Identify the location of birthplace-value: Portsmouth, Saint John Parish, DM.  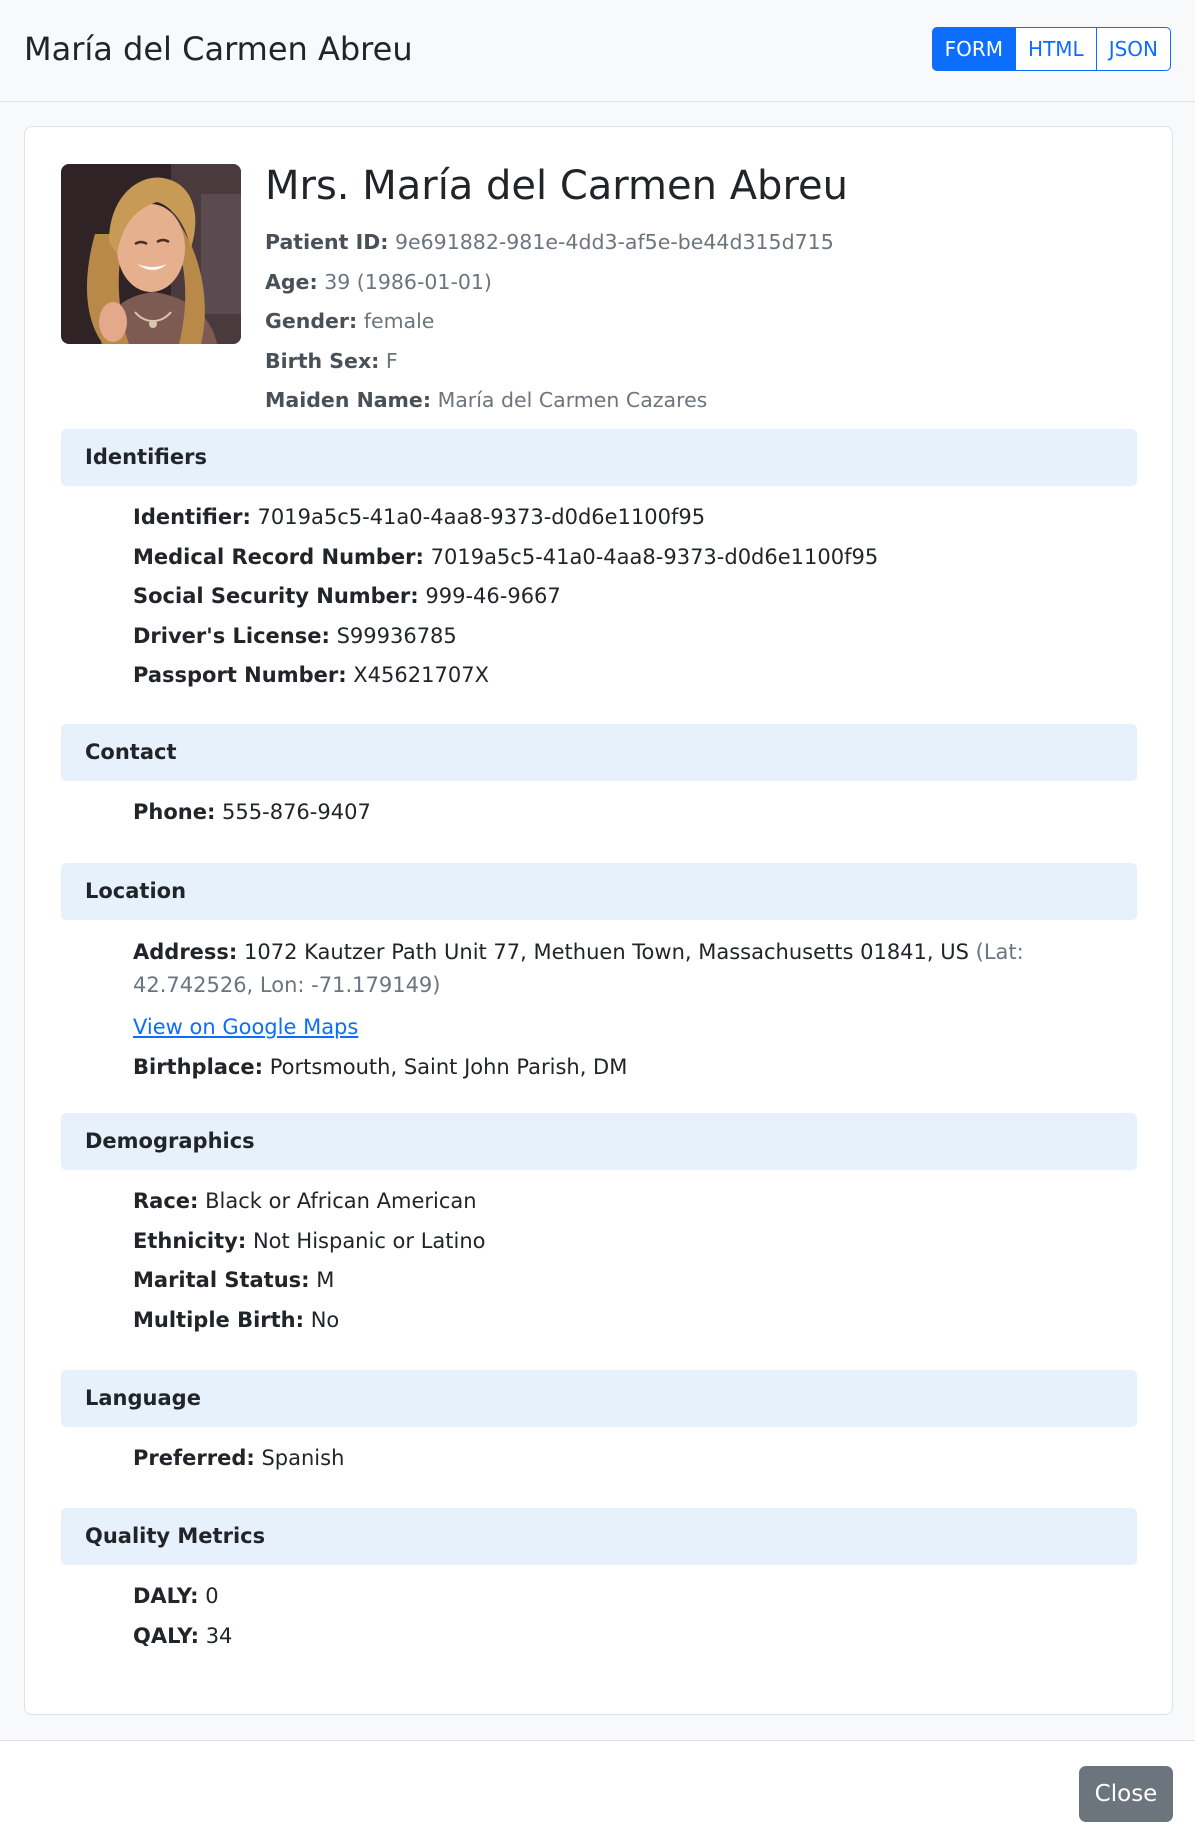
(448, 1066).